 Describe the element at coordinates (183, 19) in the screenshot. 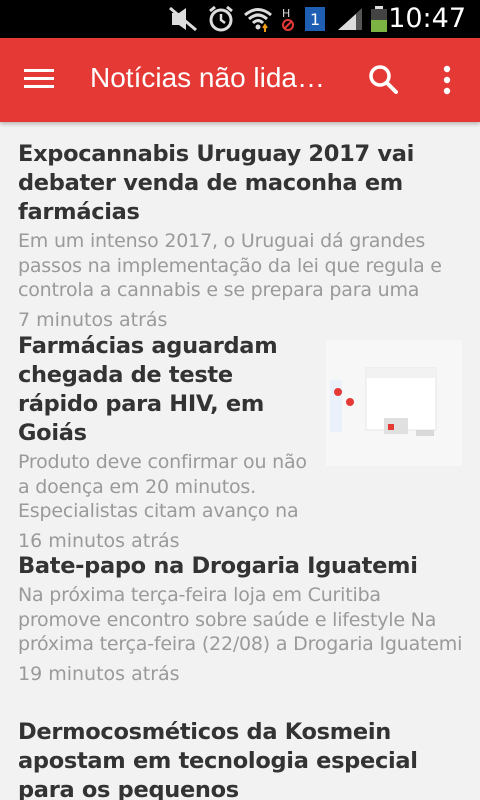

I see `mute-icon` at that location.